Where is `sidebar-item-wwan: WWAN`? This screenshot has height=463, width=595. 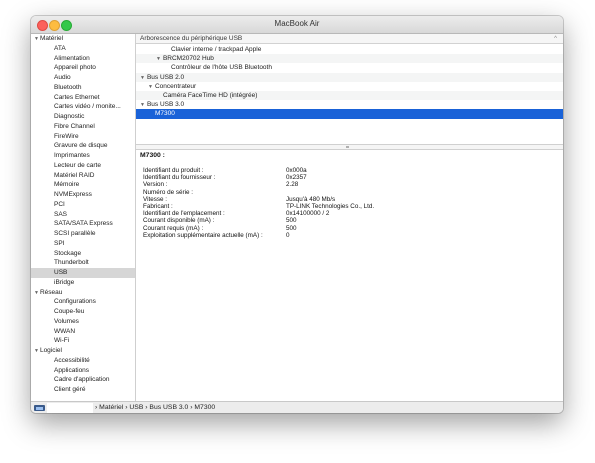 sidebar-item-wwan: WWAN is located at coordinates (83, 332).